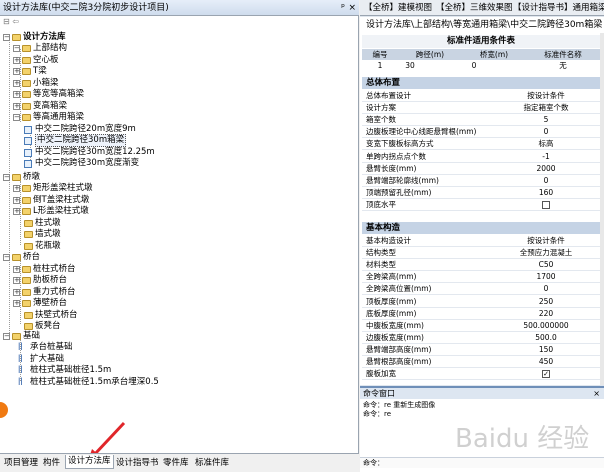 Image resolution: width=604 pixels, height=472 pixels. Describe the element at coordinates (546, 326) in the screenshot. I see `property-value: 500.000000` at that location.